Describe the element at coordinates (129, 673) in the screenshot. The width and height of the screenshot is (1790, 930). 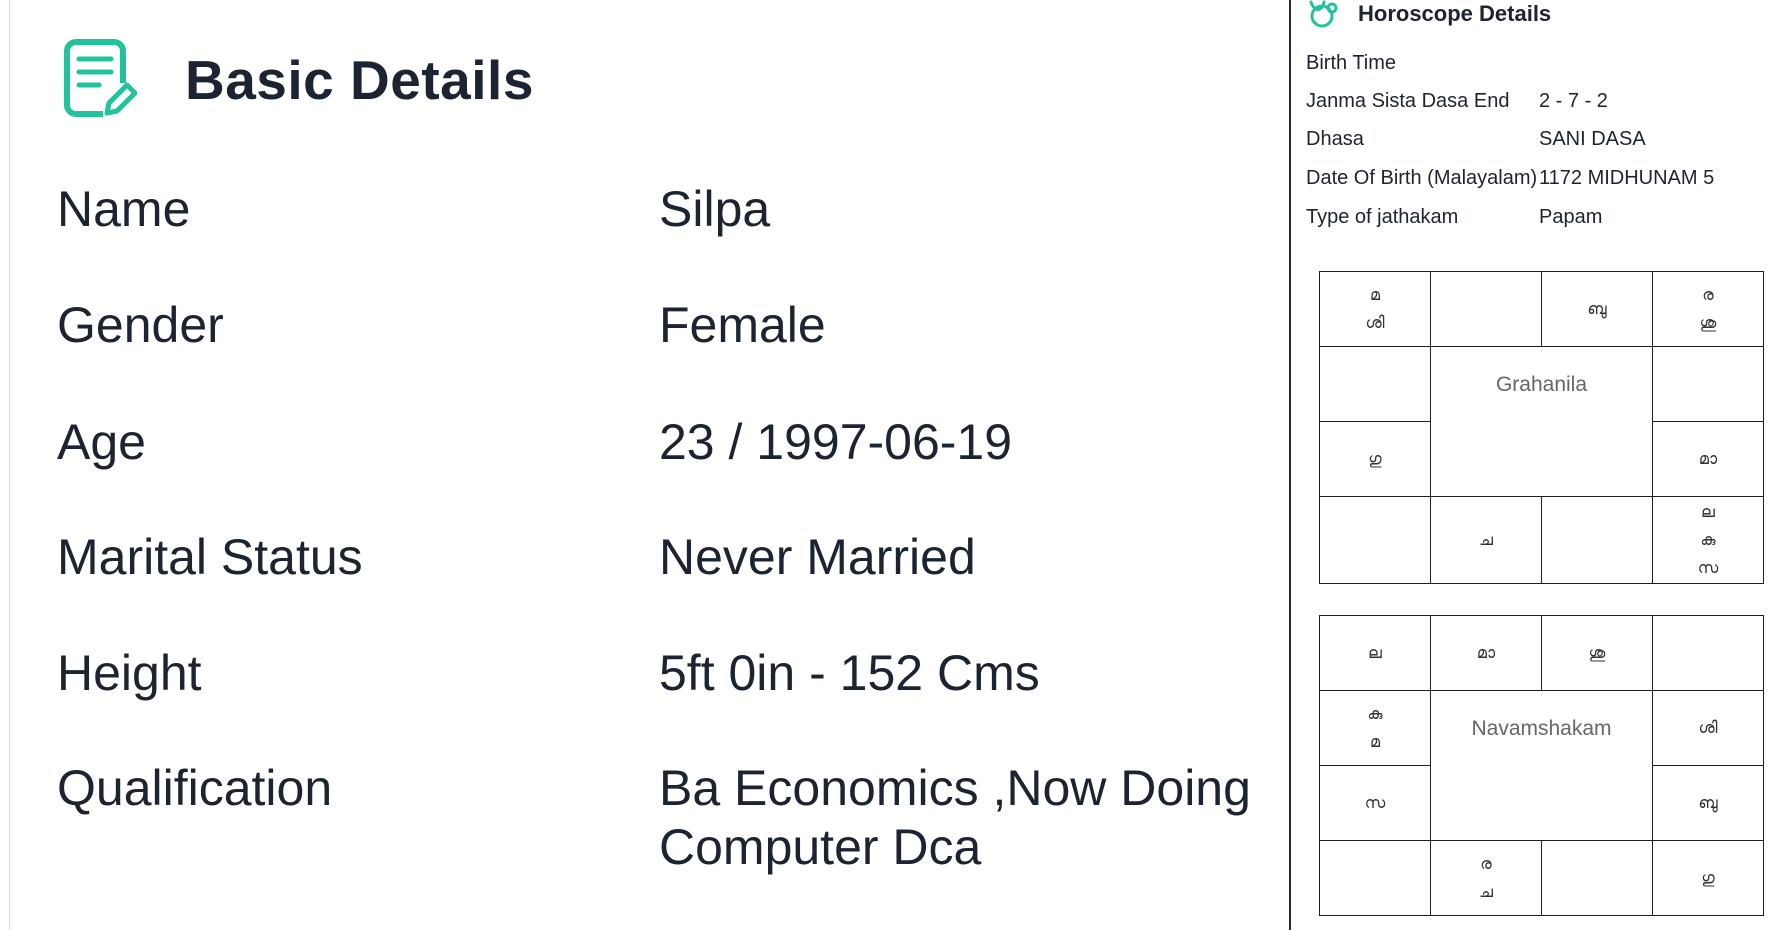
I see `detail-label: Height` at that location.